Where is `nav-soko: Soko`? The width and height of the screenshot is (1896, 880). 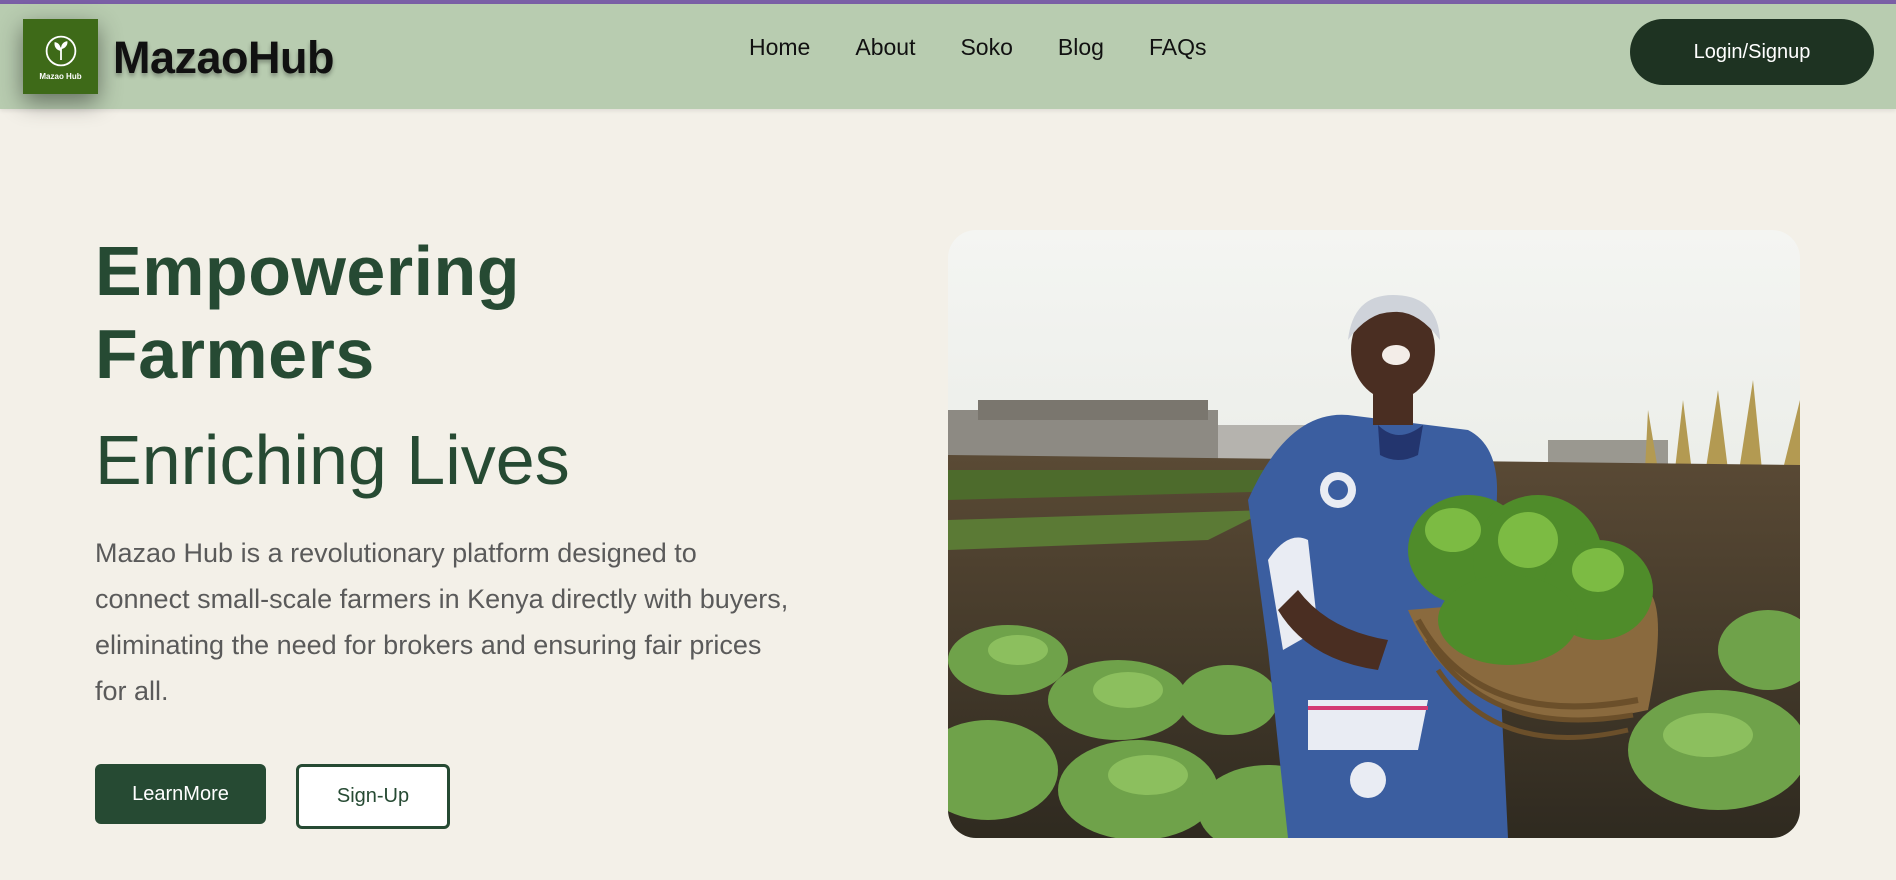
nav-soko: Soko is located at coordinates (986, 47).